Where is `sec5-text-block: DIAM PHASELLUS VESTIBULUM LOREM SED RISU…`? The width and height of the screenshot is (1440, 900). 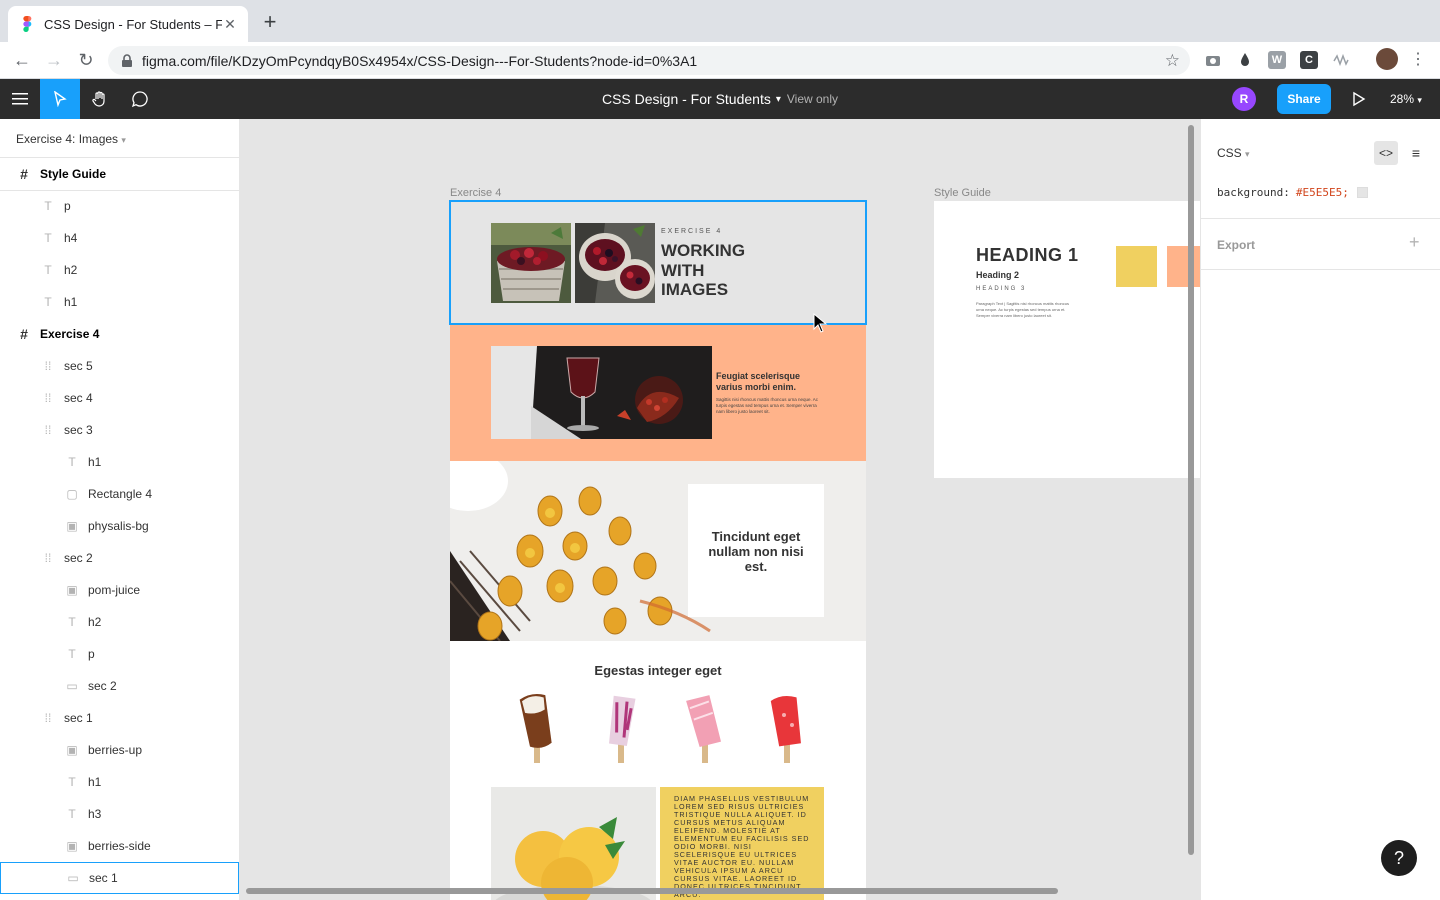 sec5-text-block: DIAM PHASELLUS VESTIBULUM LOREM SED RISU… is located at coordinates (742, 843).